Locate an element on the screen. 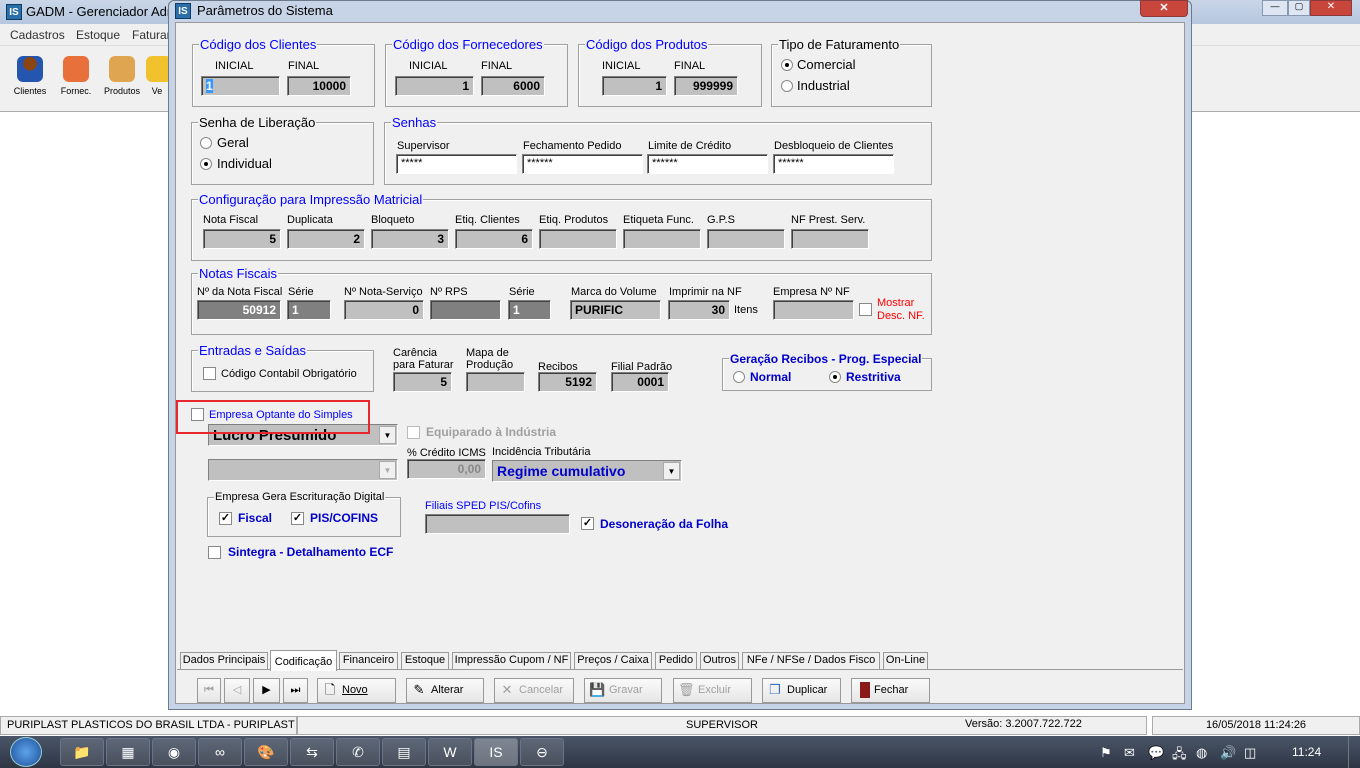 The height and width of the screenshot is (768, 1360). alterar-button: ✎ Alterar is located at coordinates (445, 690).